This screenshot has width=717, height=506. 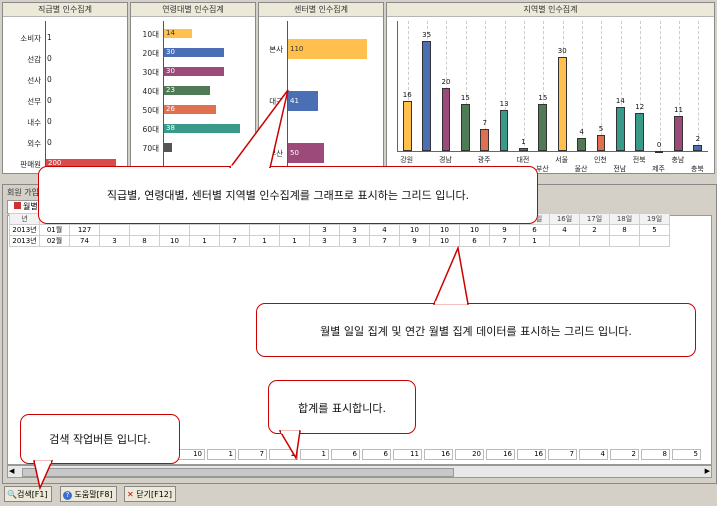 I want to click on close-button-label: 닫기[F12], so click(x=154, y=494).